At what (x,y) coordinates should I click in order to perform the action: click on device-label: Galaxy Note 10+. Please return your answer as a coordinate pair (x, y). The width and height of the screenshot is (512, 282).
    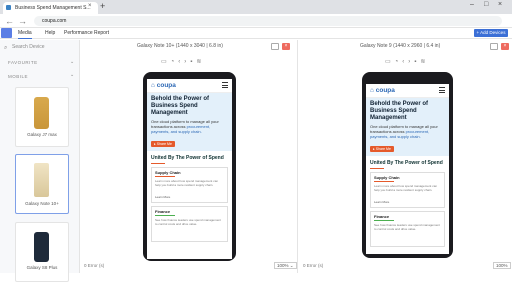
    Looking at the image, I should click on (42, 203).